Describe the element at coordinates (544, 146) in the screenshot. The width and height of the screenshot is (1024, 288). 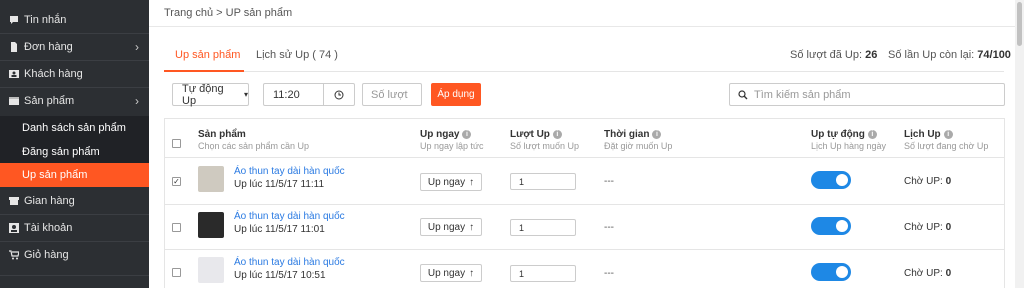
I see `column-subheader: Số lượt muốn Up` at that location.